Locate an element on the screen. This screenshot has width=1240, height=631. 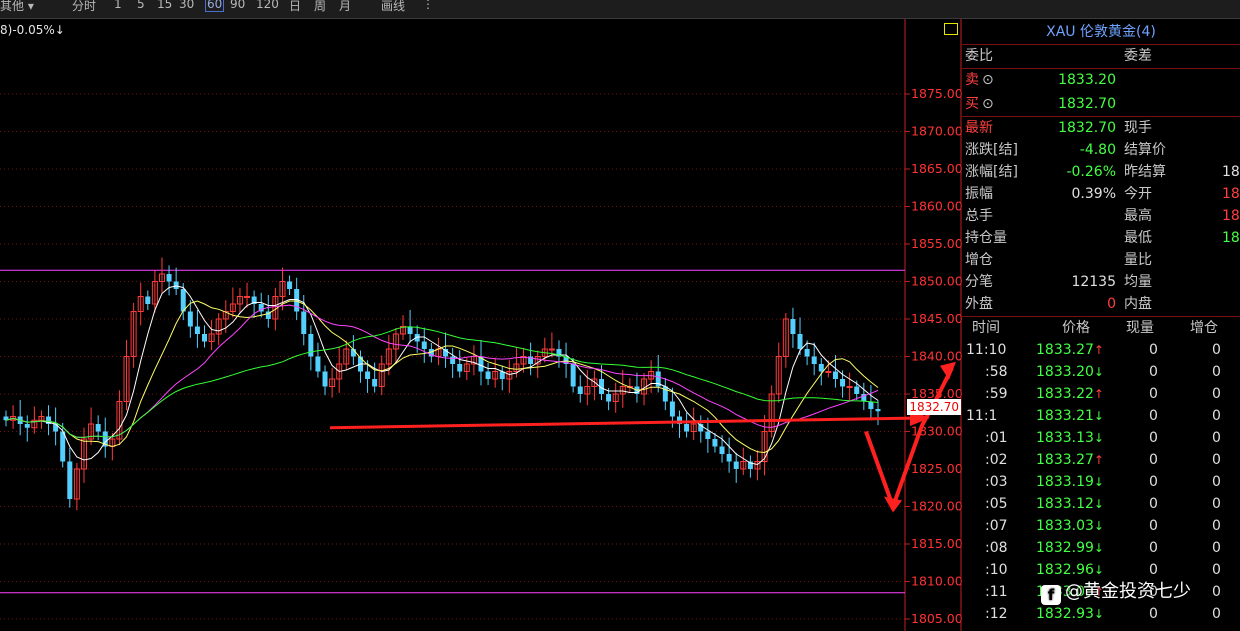
instrument-title: XAU 伦敦黄金(4) is located at coordinates (1101, 32).